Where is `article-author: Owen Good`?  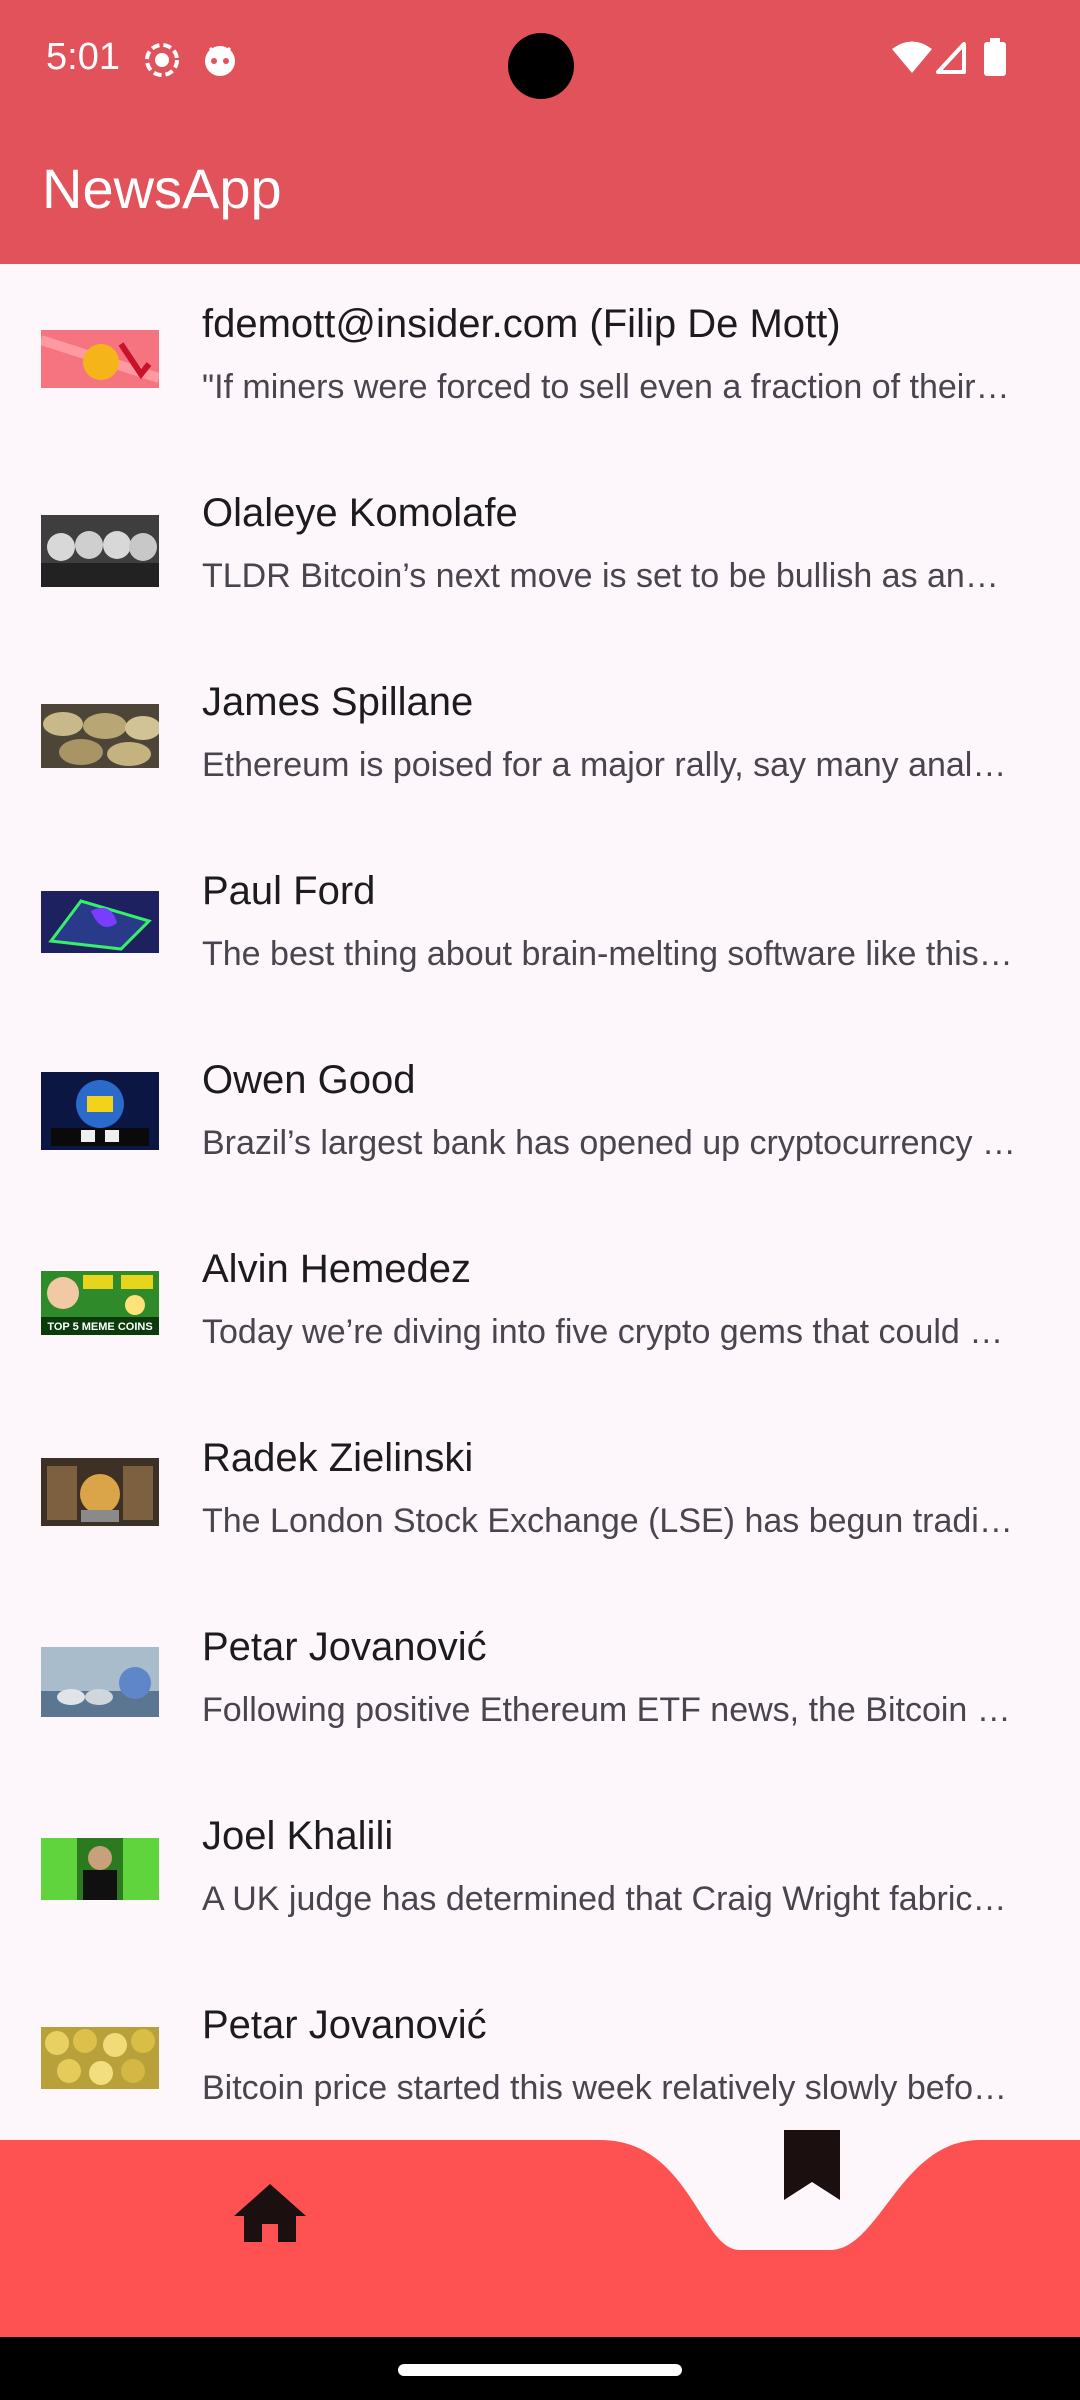
article-author: Owen Good is located at coordinates (309, 1080).